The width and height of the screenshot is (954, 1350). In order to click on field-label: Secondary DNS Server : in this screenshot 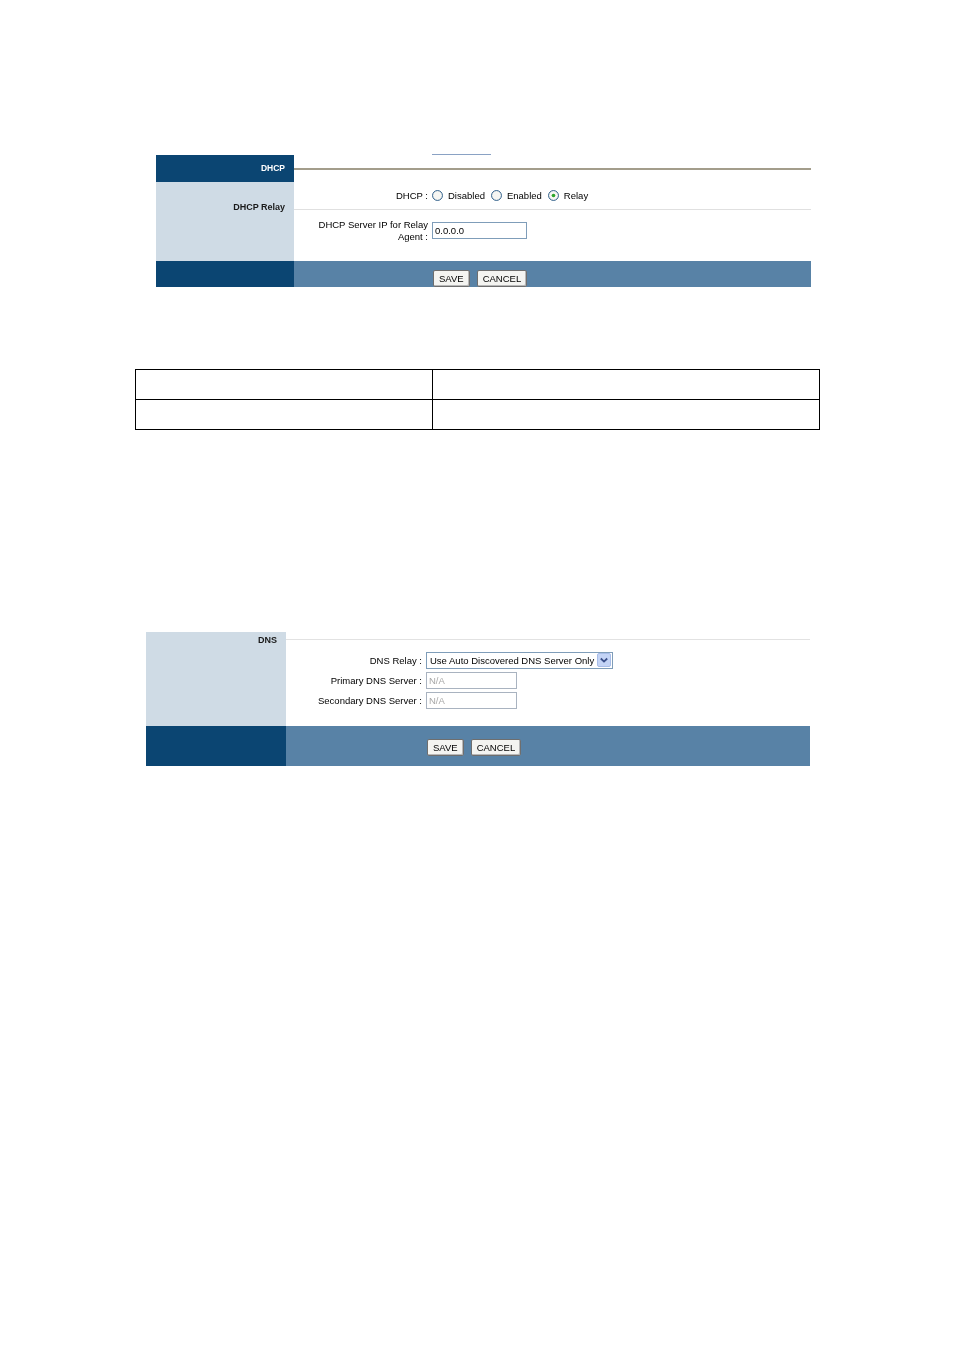, I will do `click(369, 700)`.